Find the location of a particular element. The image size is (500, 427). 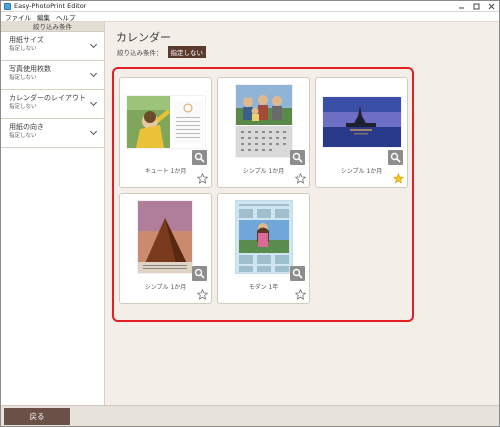

filter-calendar-layout: カレンダーのレイアウト 指定しない is located at coordinates (52, 104).